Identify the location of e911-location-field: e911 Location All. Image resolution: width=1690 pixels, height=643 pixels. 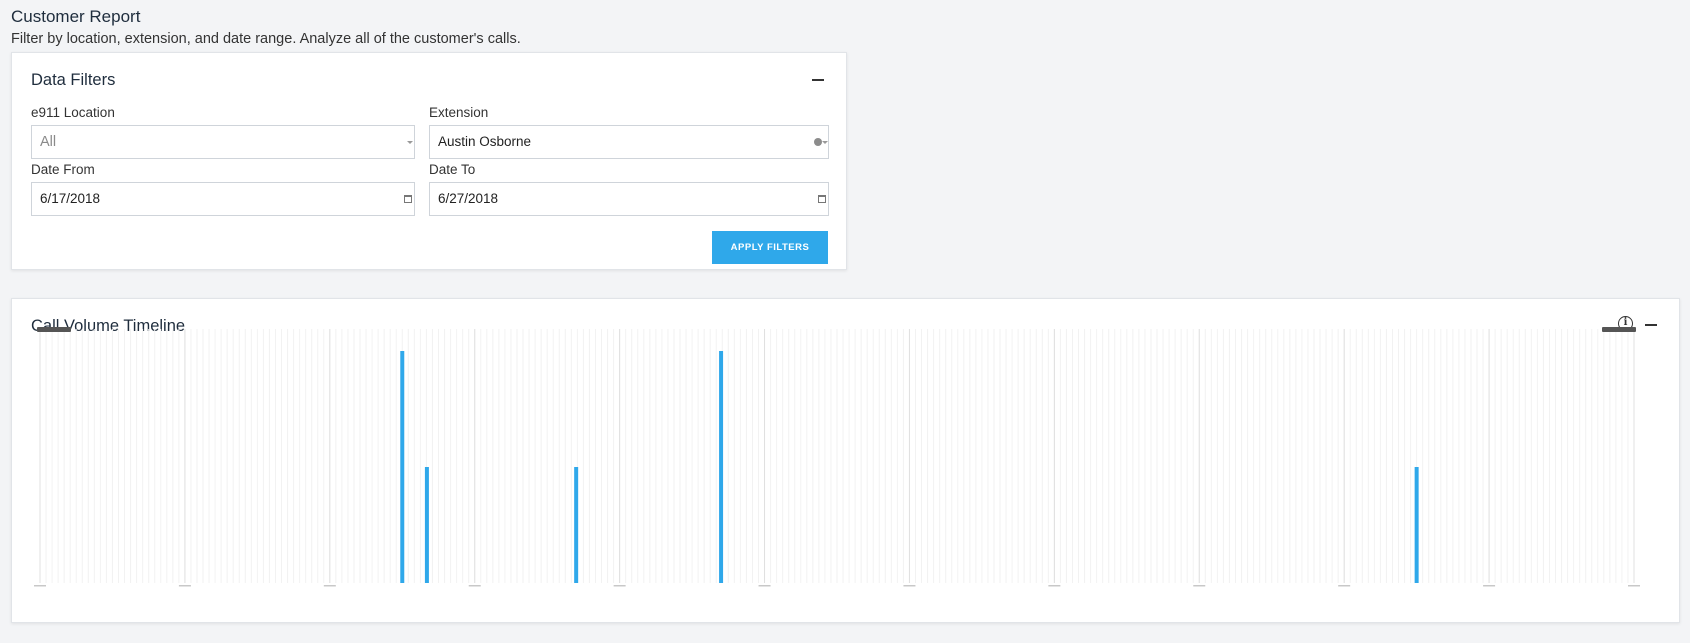
(223, 132).